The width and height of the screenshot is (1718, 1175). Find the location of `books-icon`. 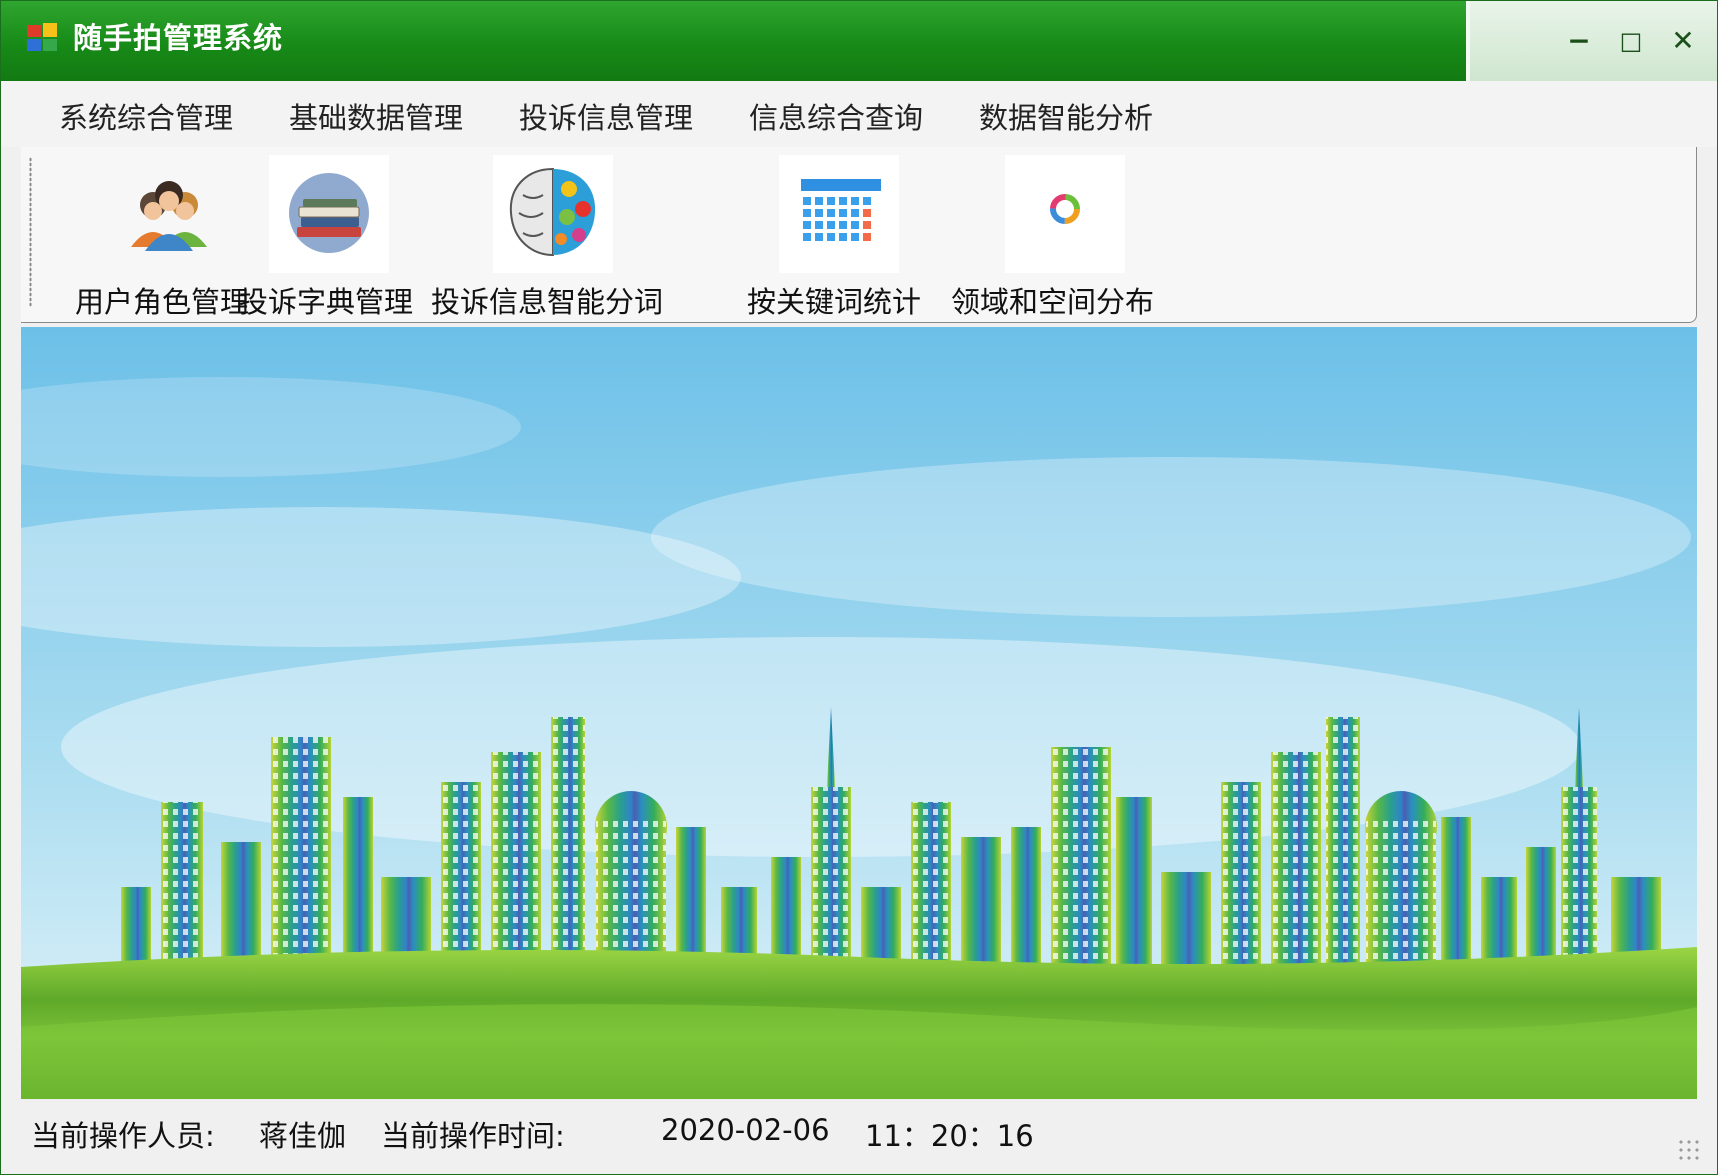

books-icon is located at coordinates (329, 214).